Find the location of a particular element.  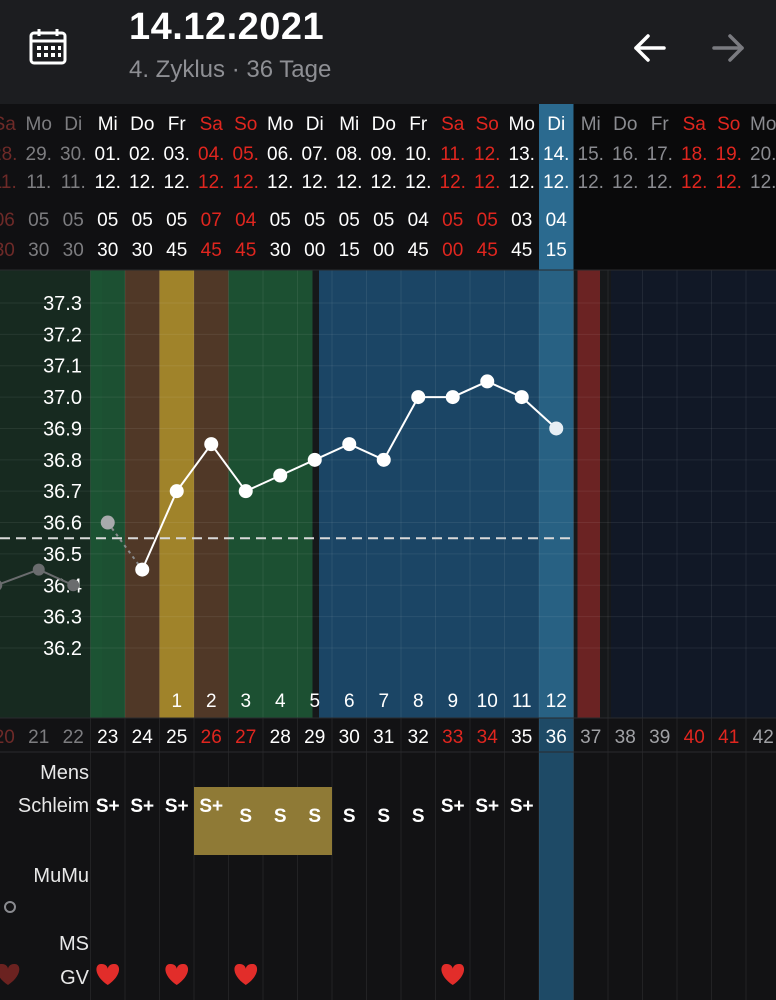

cycle-day-number: 33 is located at coordinates (452, 737).